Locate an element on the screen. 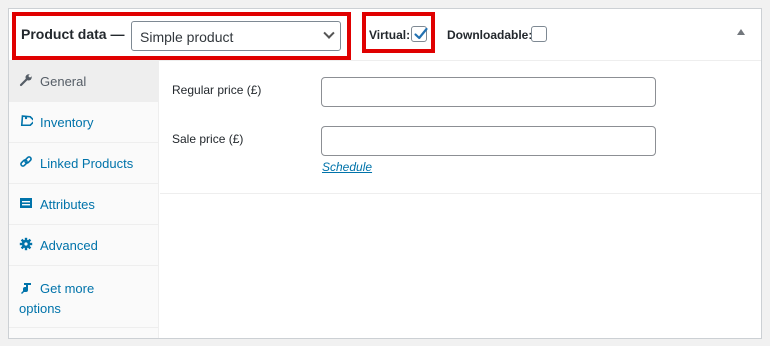 The image size is (770, 346). regular-price-label: Regular price (£) is located at coordinates (217, 90).